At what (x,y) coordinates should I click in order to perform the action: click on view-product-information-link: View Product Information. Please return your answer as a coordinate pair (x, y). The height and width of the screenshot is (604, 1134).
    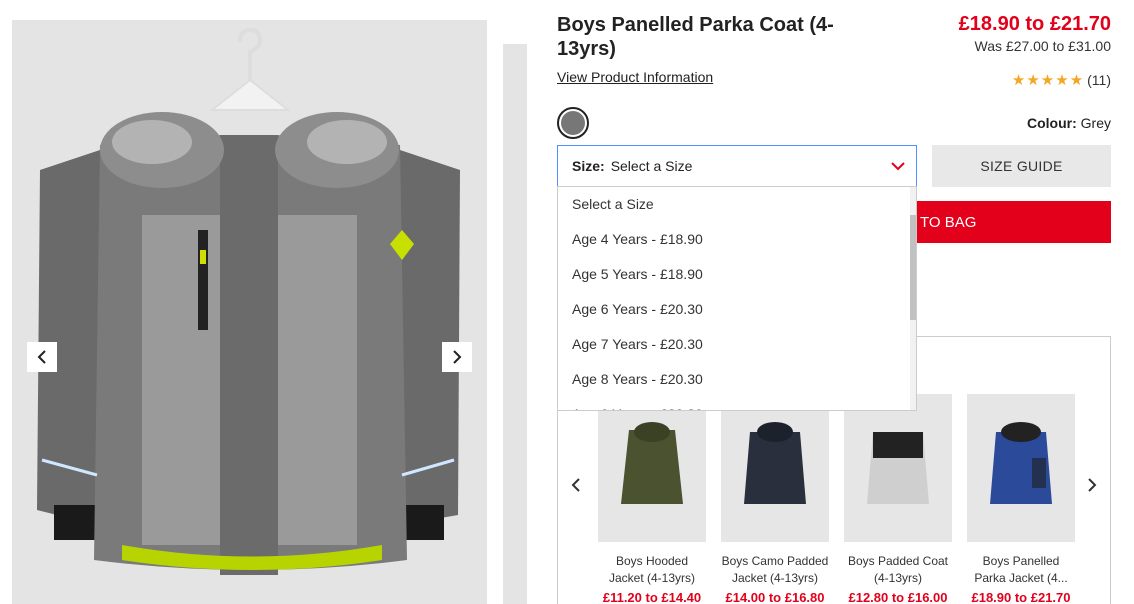
    Looking at the image, I should click on (635, 77).